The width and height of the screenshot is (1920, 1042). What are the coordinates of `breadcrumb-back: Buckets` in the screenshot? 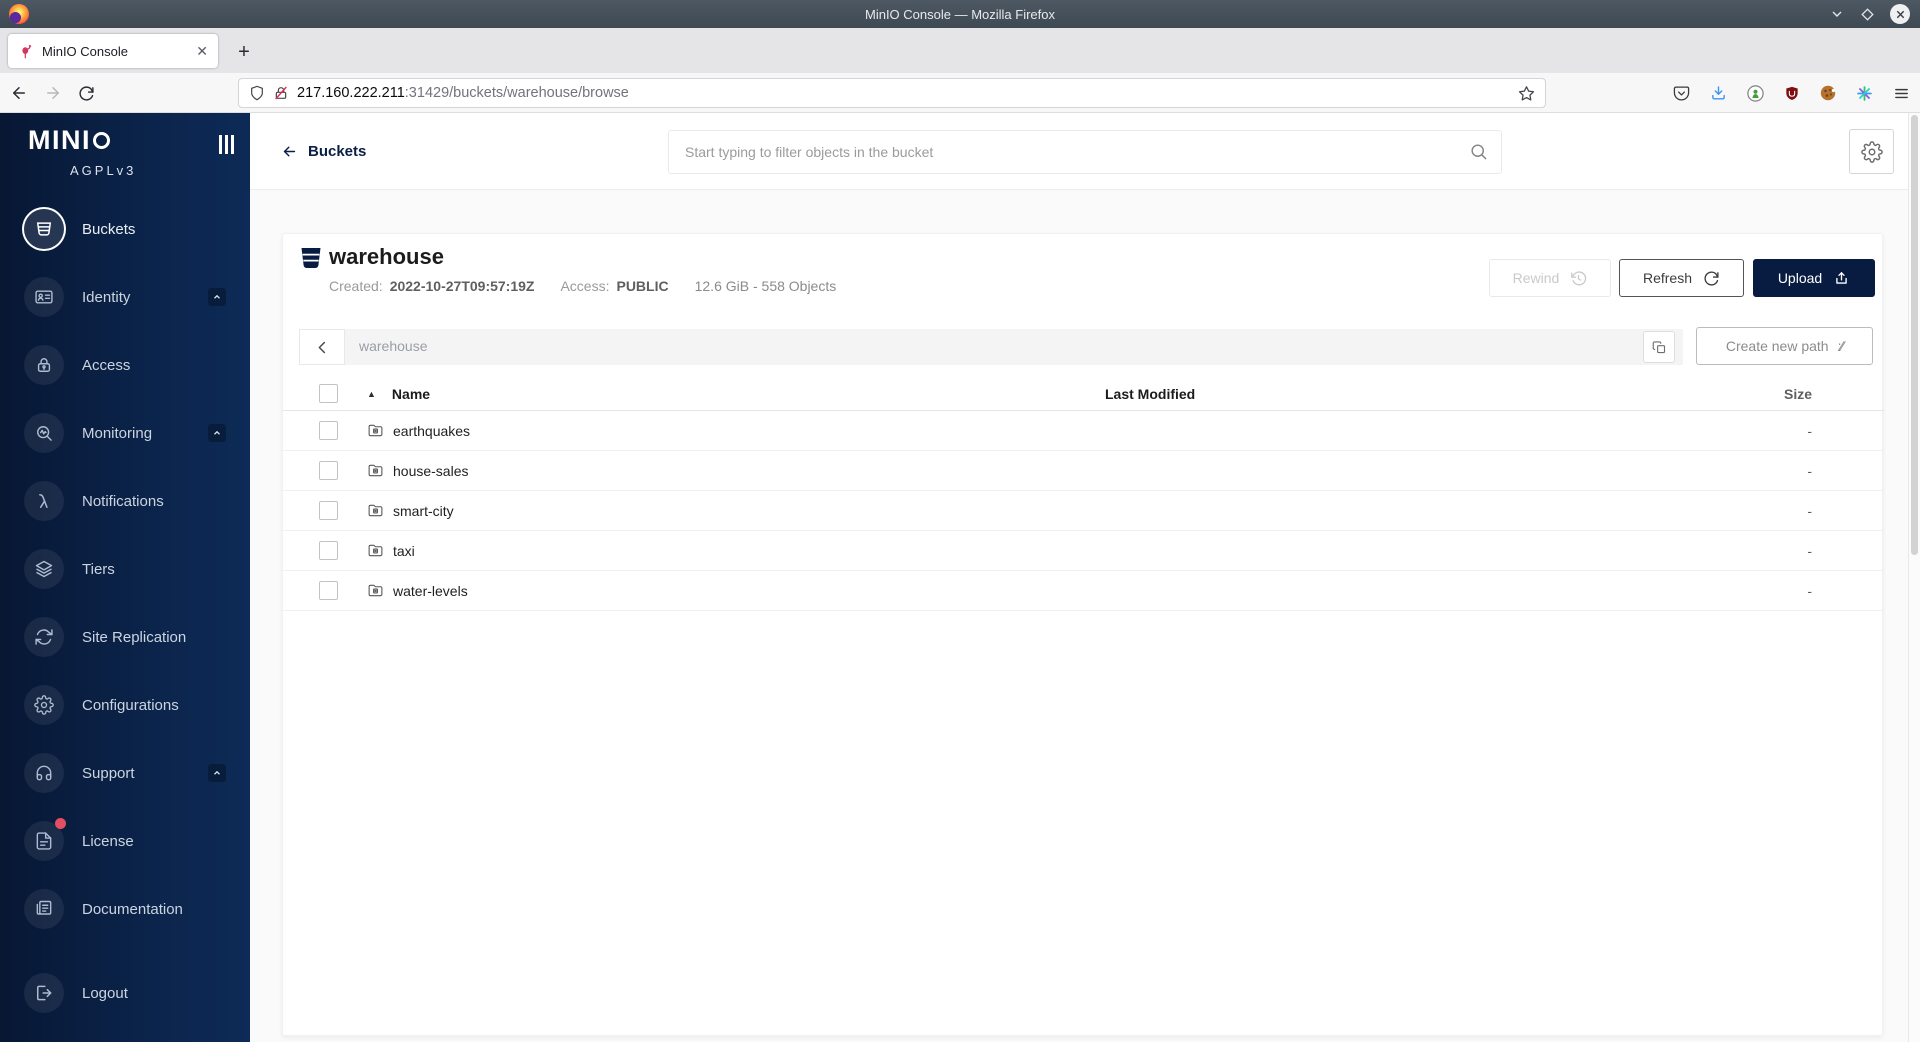 It's located at (323, 151).